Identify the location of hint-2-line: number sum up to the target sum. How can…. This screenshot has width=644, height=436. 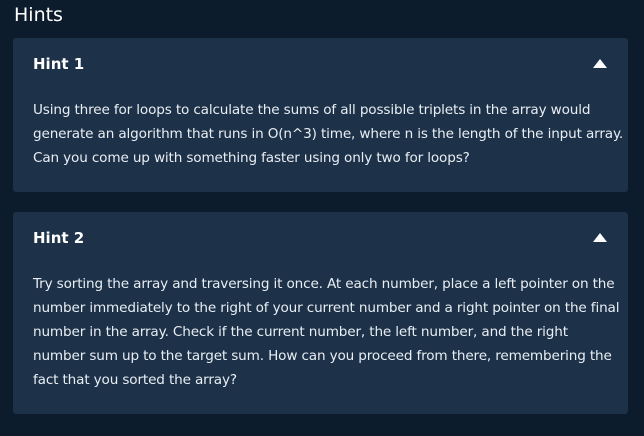
(322, 356).